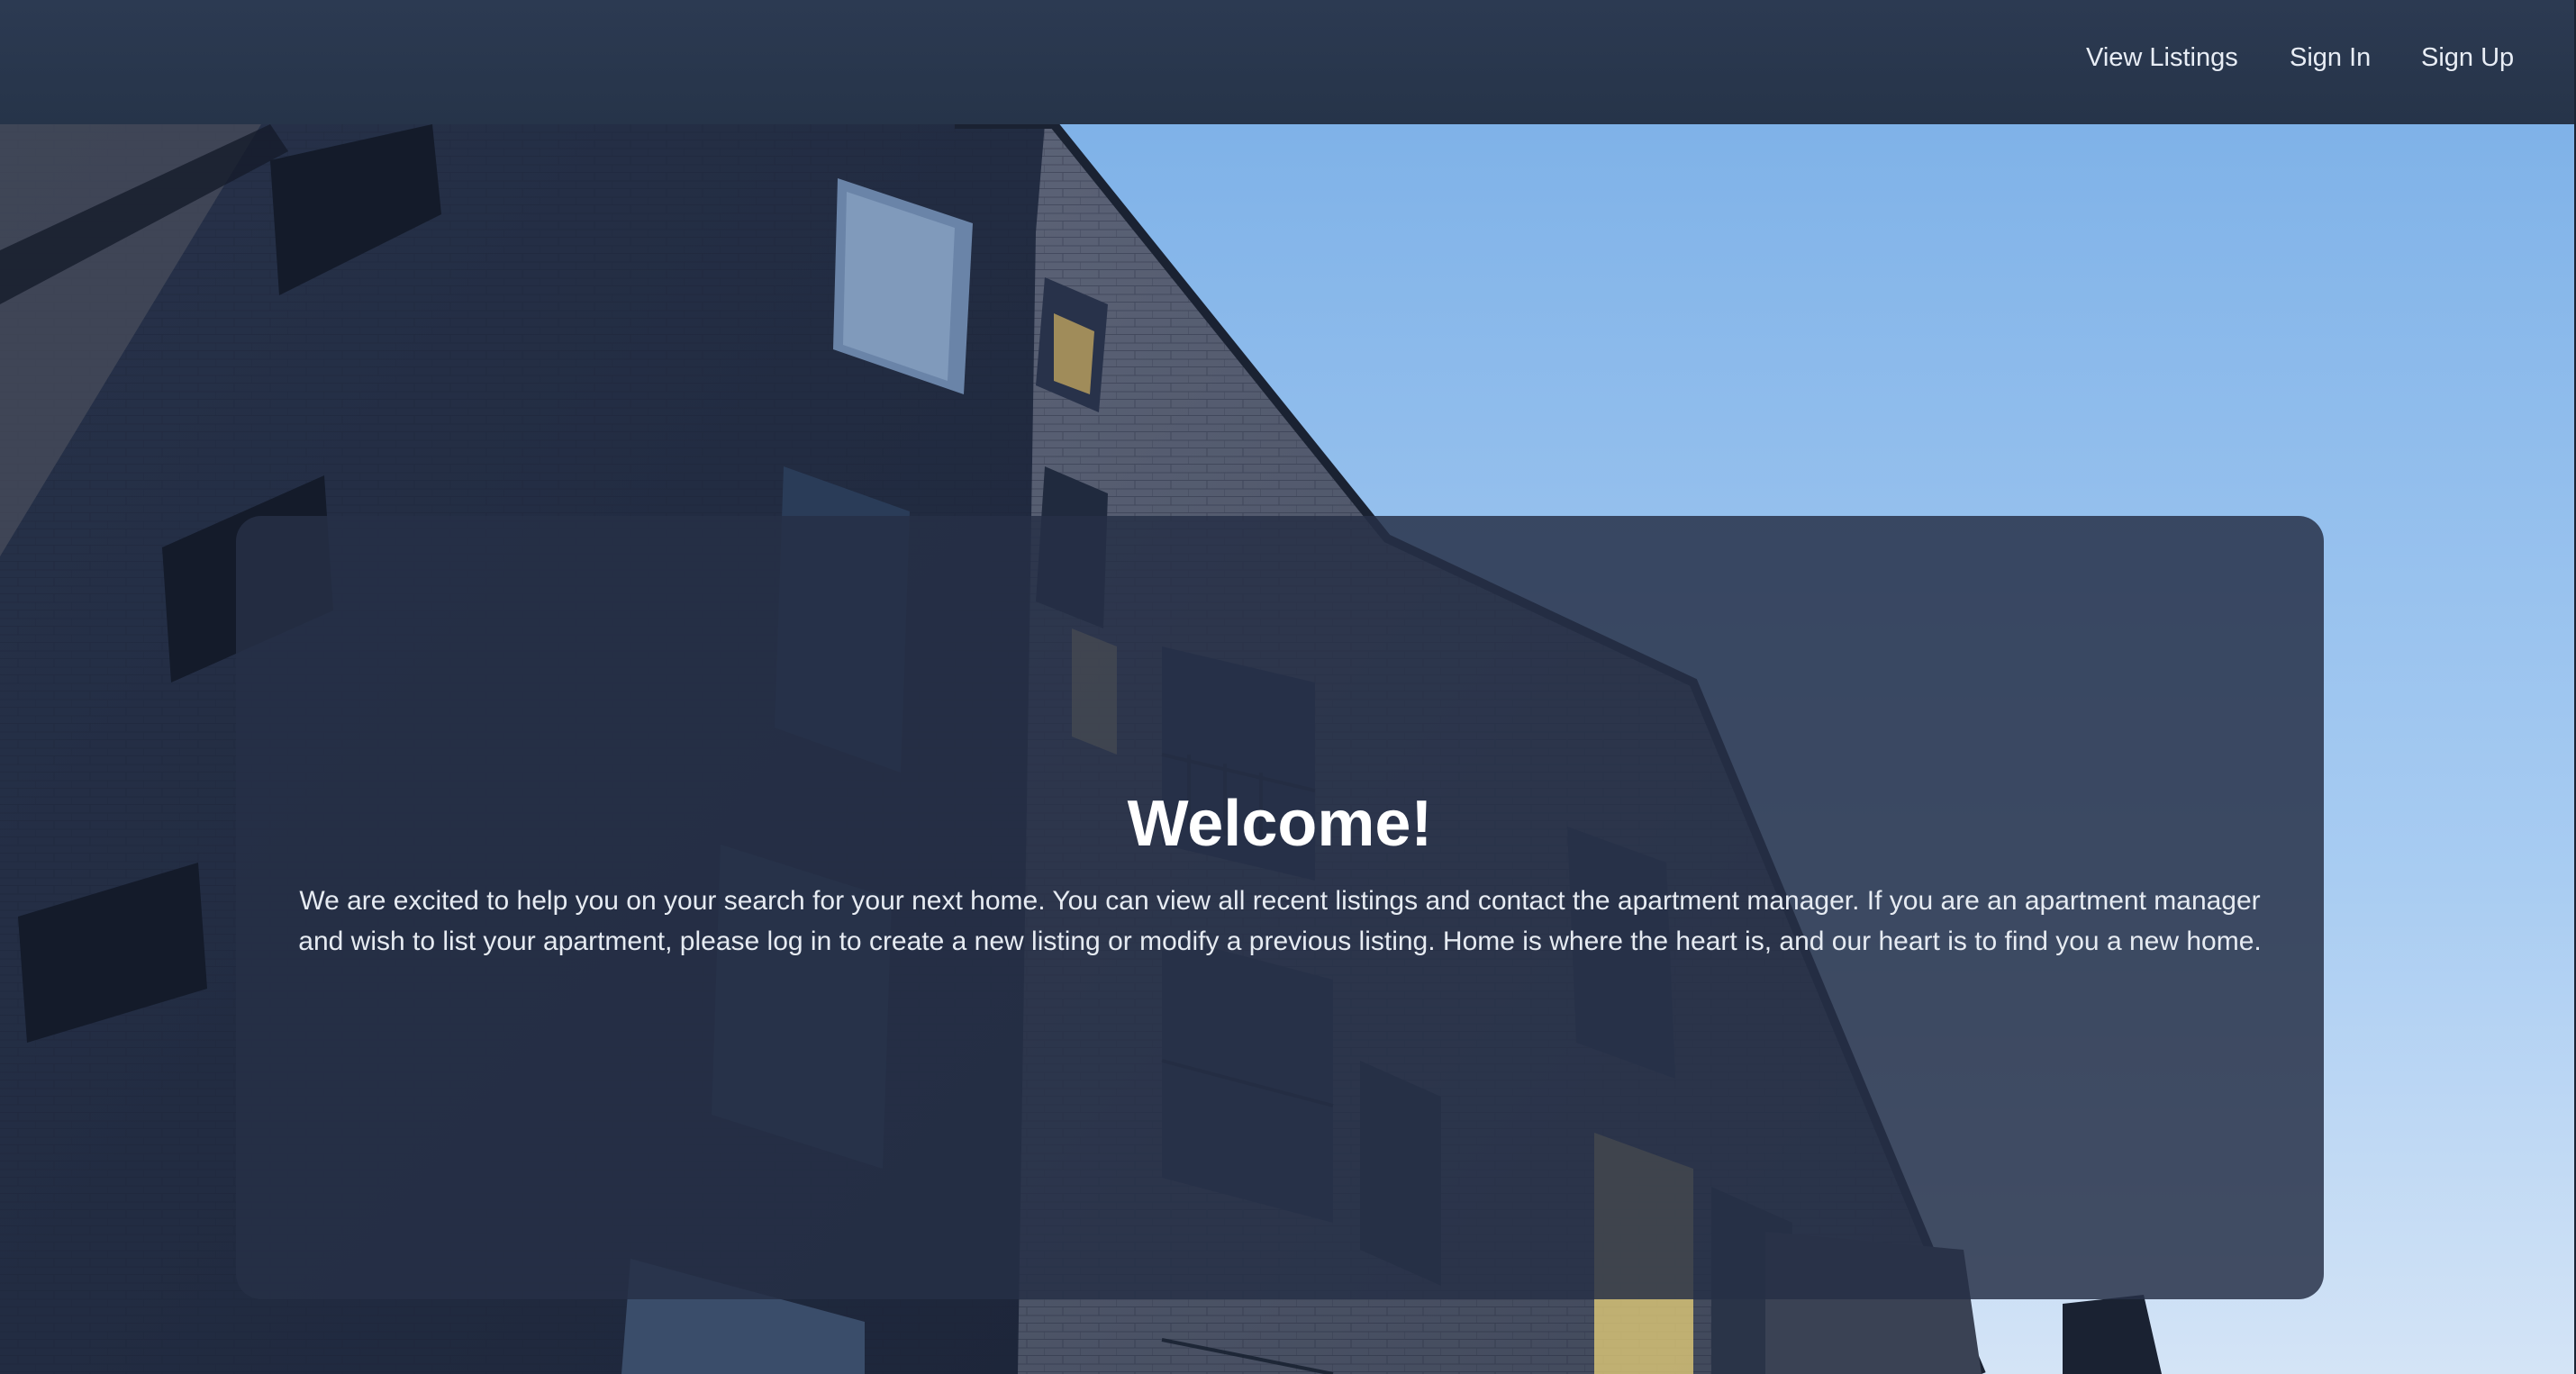  I want to click on welcome-title: Welcome!, so click(1280, 824).